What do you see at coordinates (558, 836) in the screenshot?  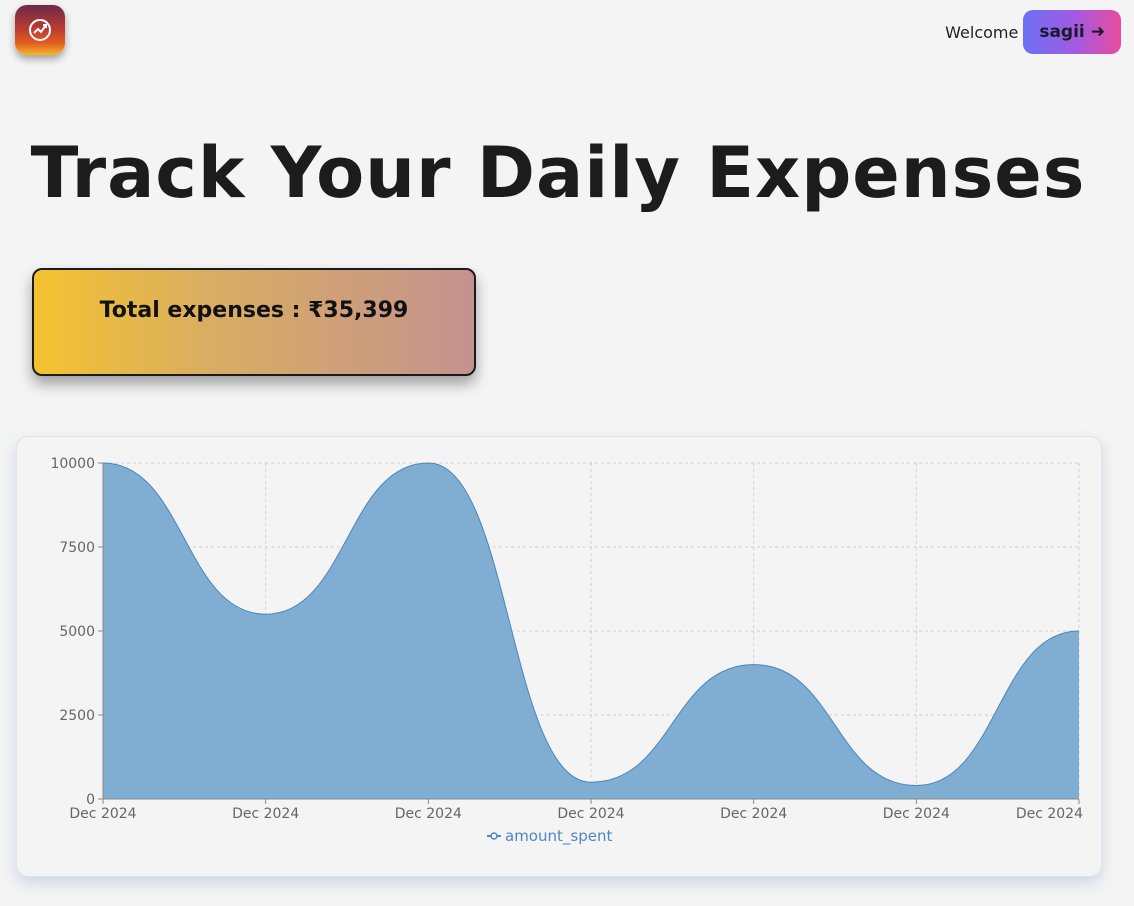 I see `legend-label: amount_spent` at bounding box center [558, 836].